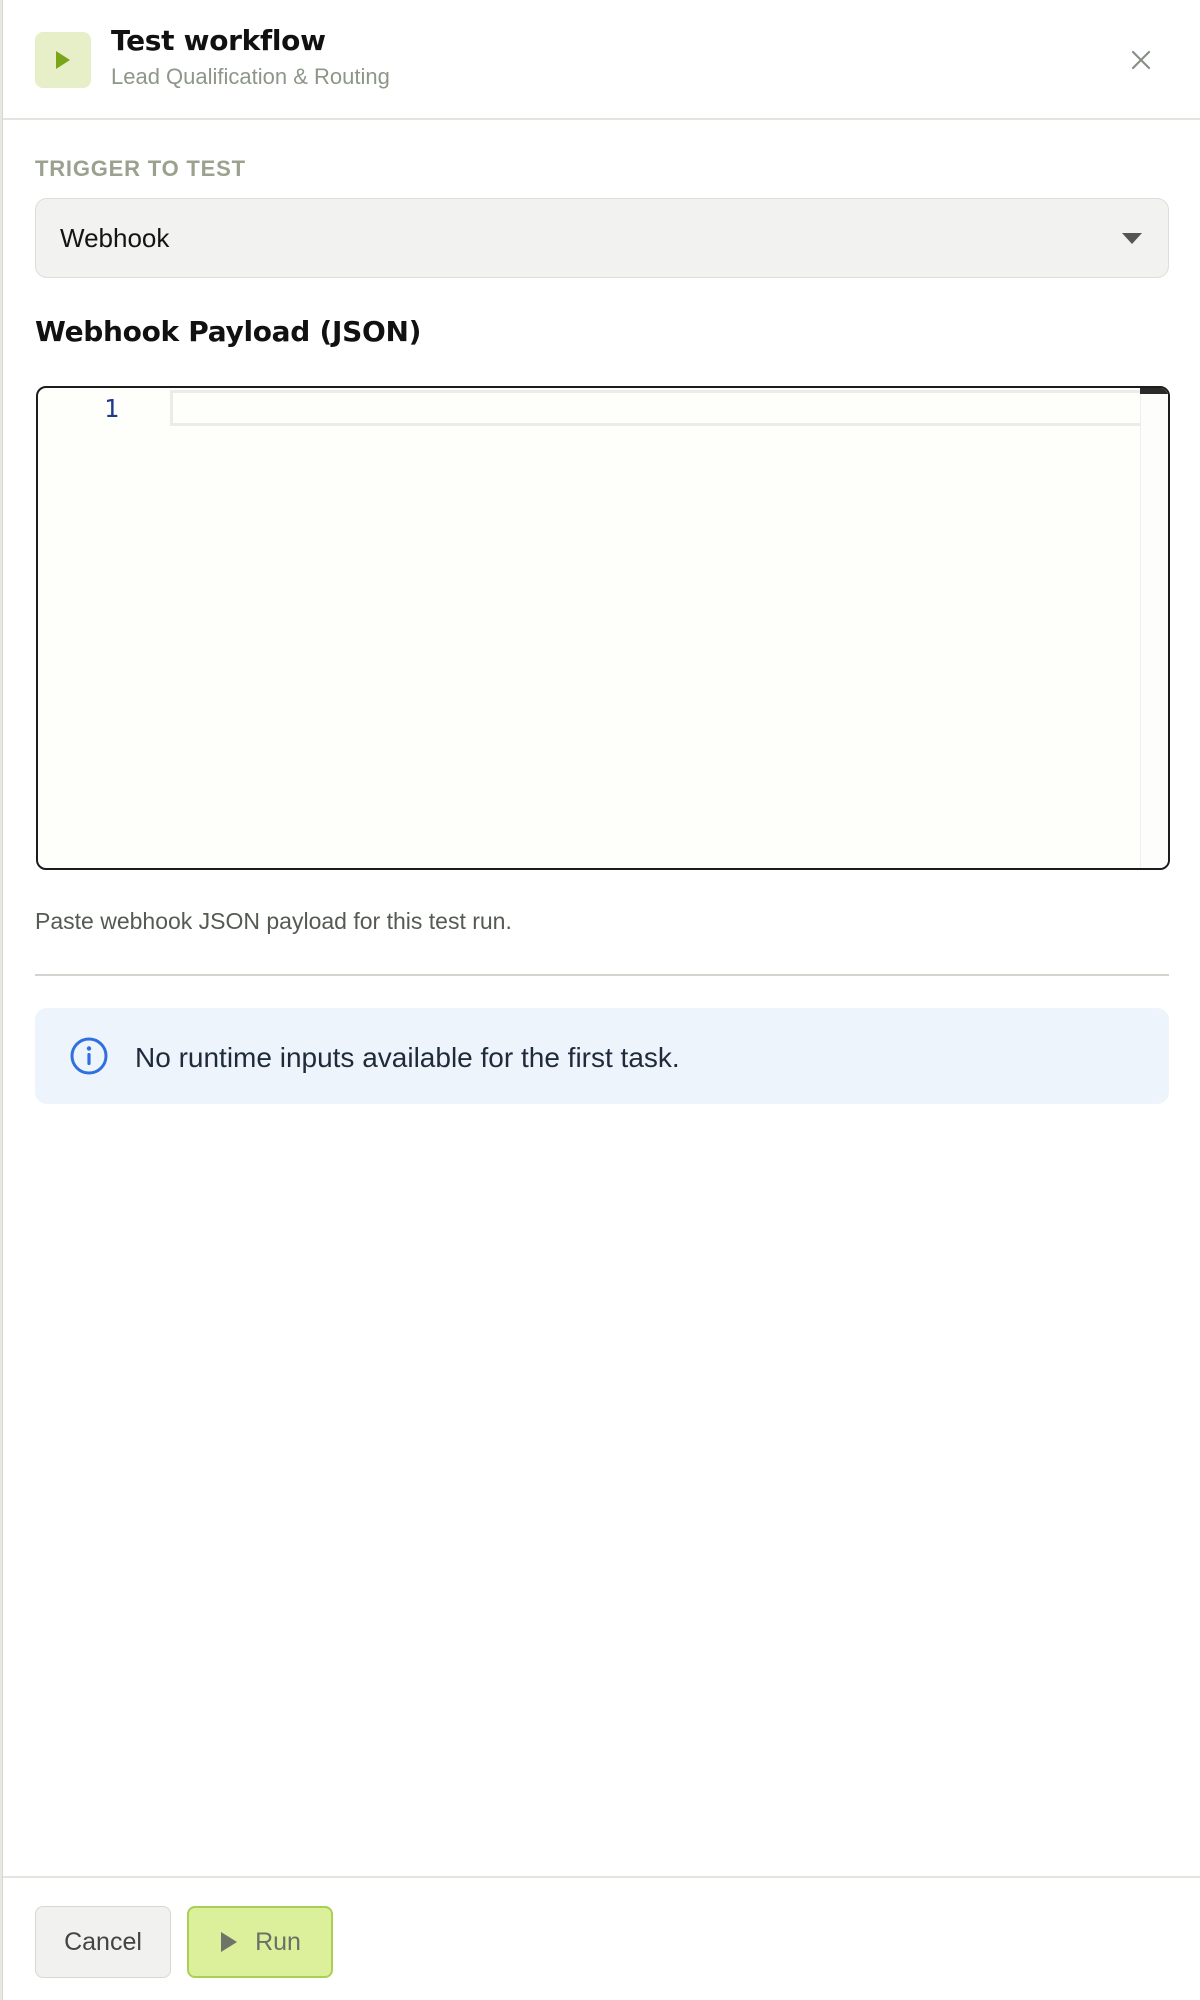  What do you see at coordinates (140, 168) in the screenshot?
I see `trigger-section-label: TRIGGER TO TEST` at bounding box center [140, 168].